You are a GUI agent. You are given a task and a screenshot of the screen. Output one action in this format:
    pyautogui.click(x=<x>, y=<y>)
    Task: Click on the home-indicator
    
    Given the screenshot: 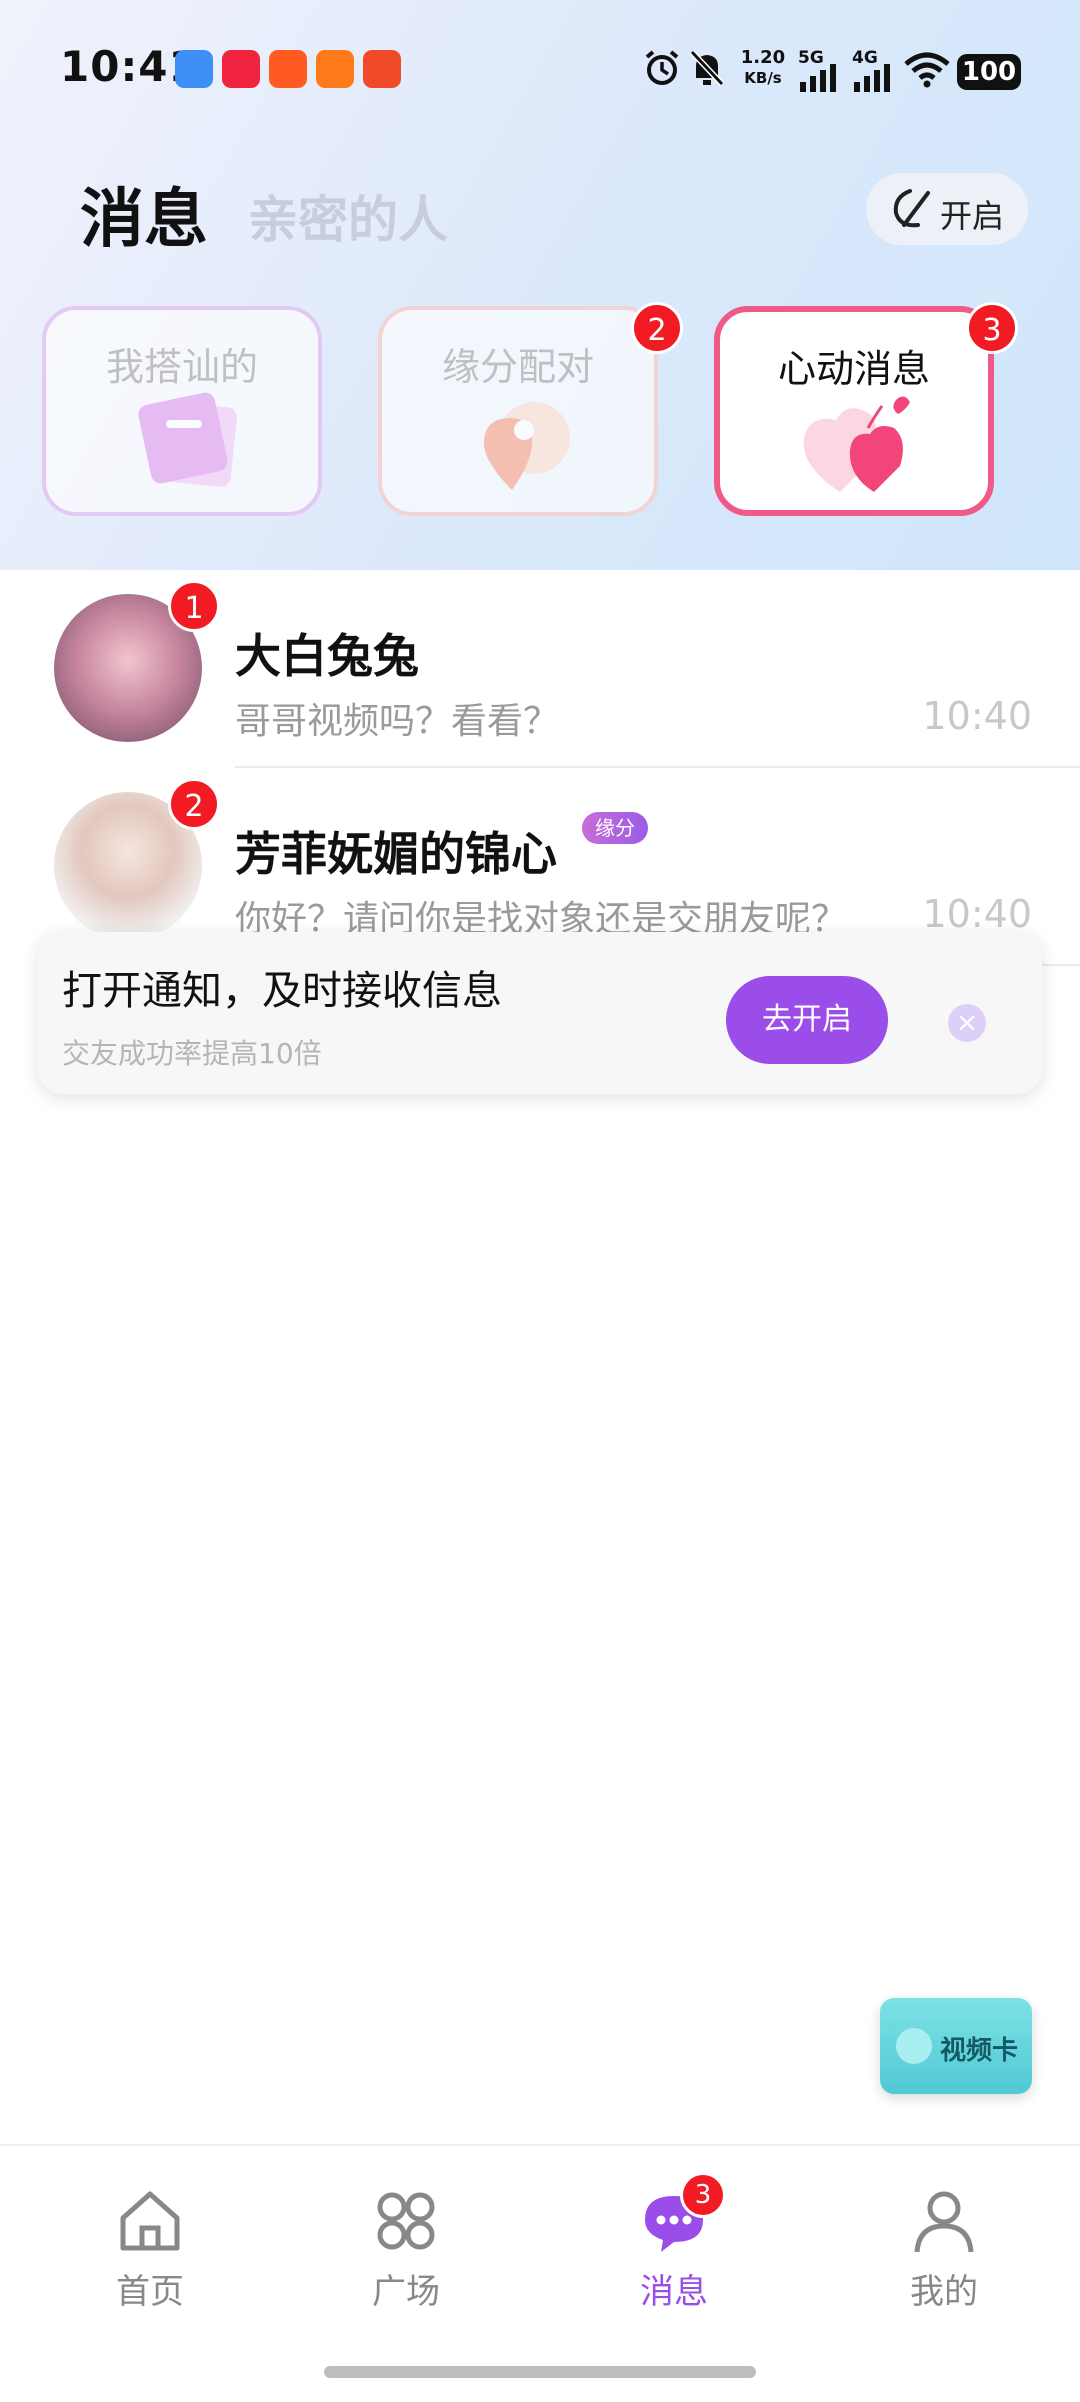 What is the action you would take?
    pyautogui.click(x=540, y=2372)
    